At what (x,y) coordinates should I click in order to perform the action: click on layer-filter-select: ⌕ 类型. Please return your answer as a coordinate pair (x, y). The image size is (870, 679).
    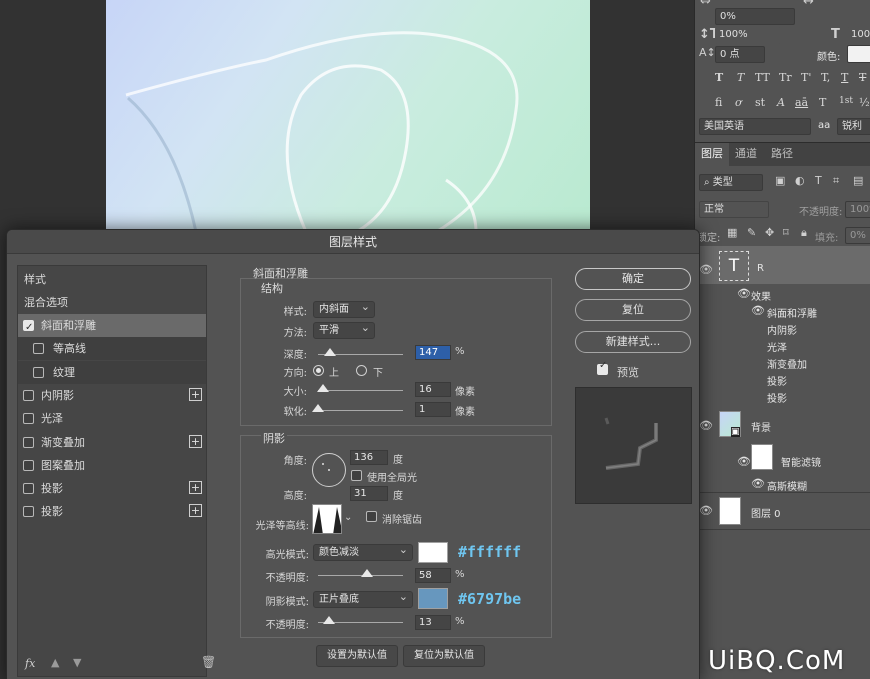
    Looking at the image, I should click on (731, 182).